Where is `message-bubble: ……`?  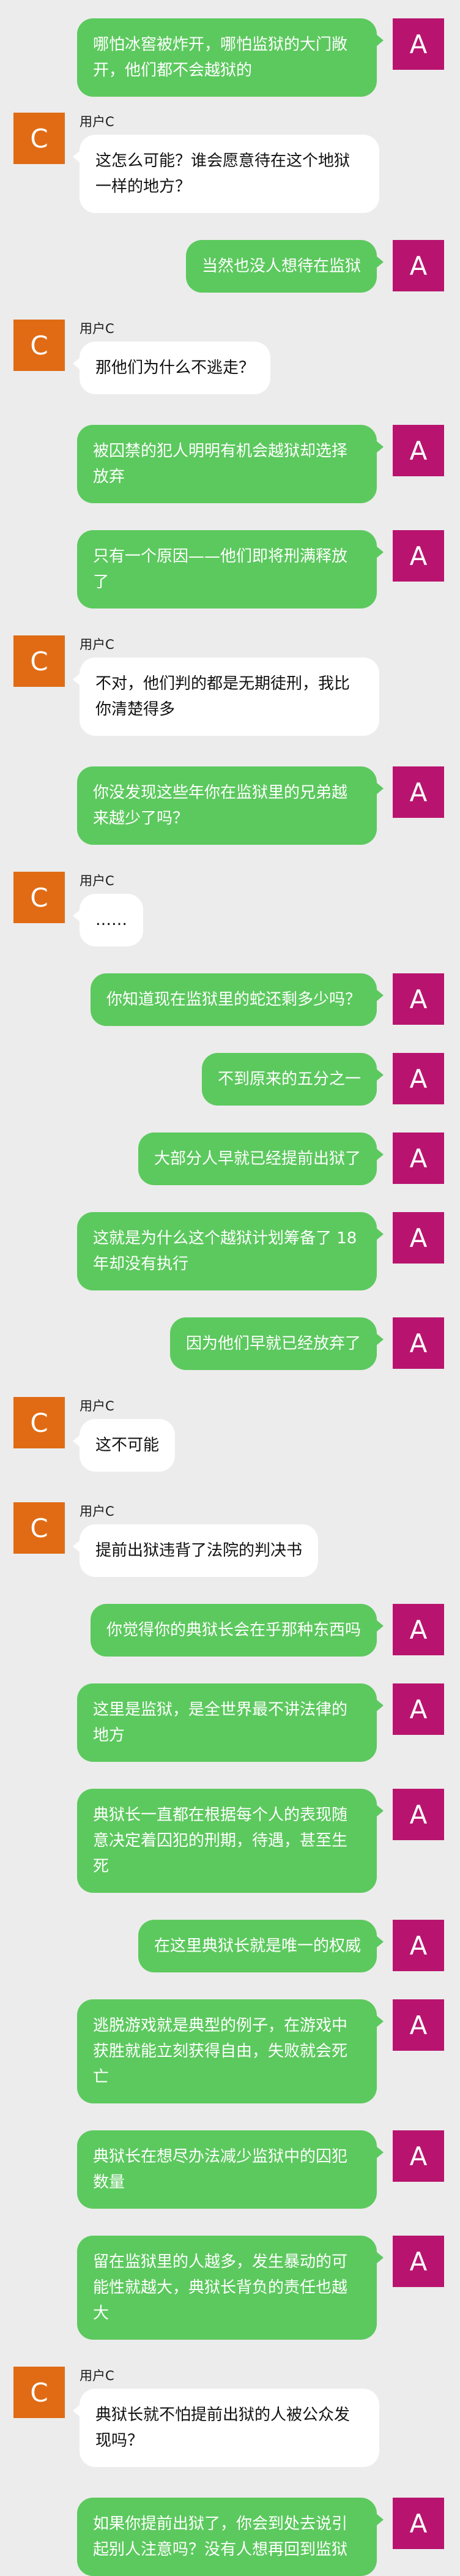 message-bubble: …… is located at coordinates (108, 920).